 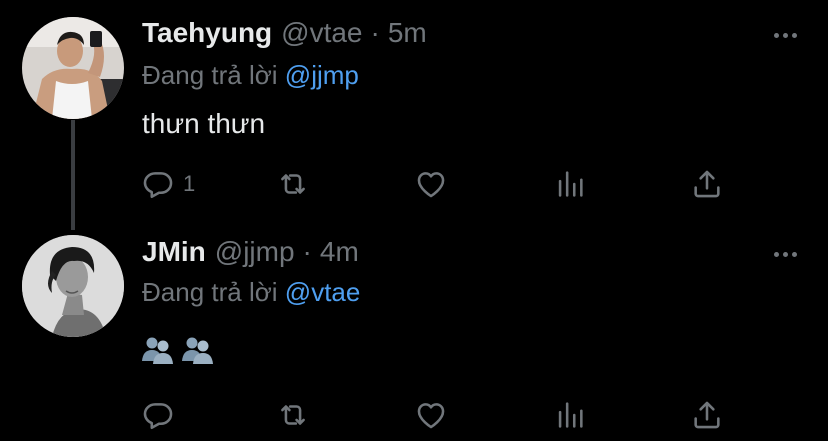 What do you see at coordinates (322, 75) in the screenshot?
I see `mention-link: @jjmp` at bounding box center [322, 75].